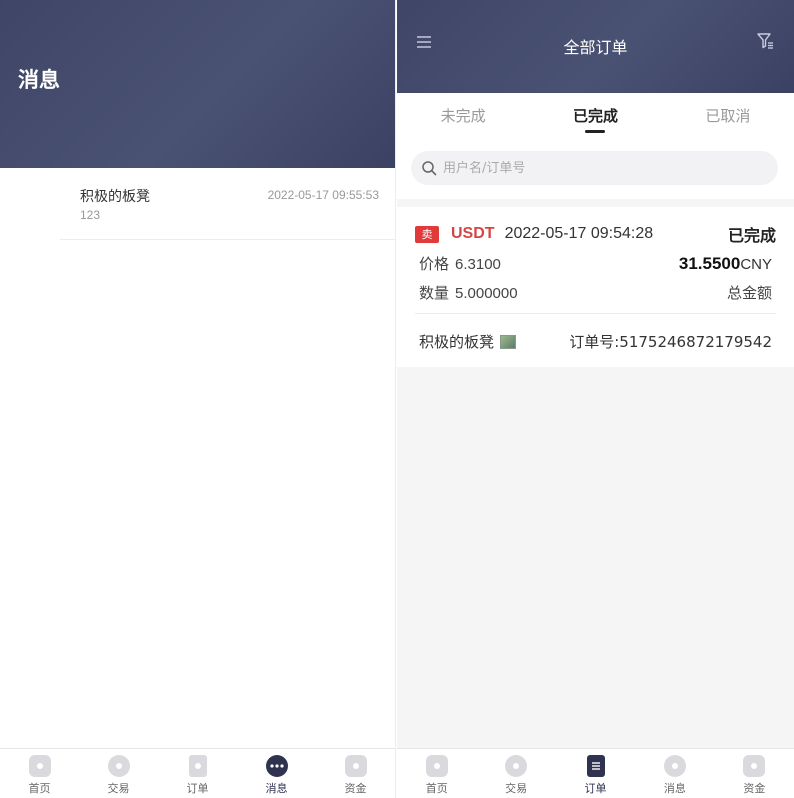 The image size is (794, 798). I want to click on price-label: 价格, so click(434, 264).